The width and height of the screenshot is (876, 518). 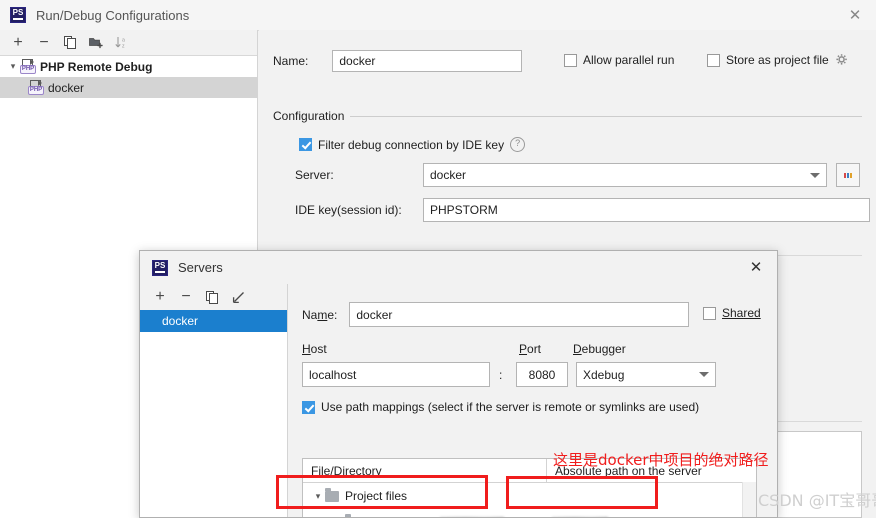 I want to click on store-as-project-file-checkbox, so click(x=713, y=60).